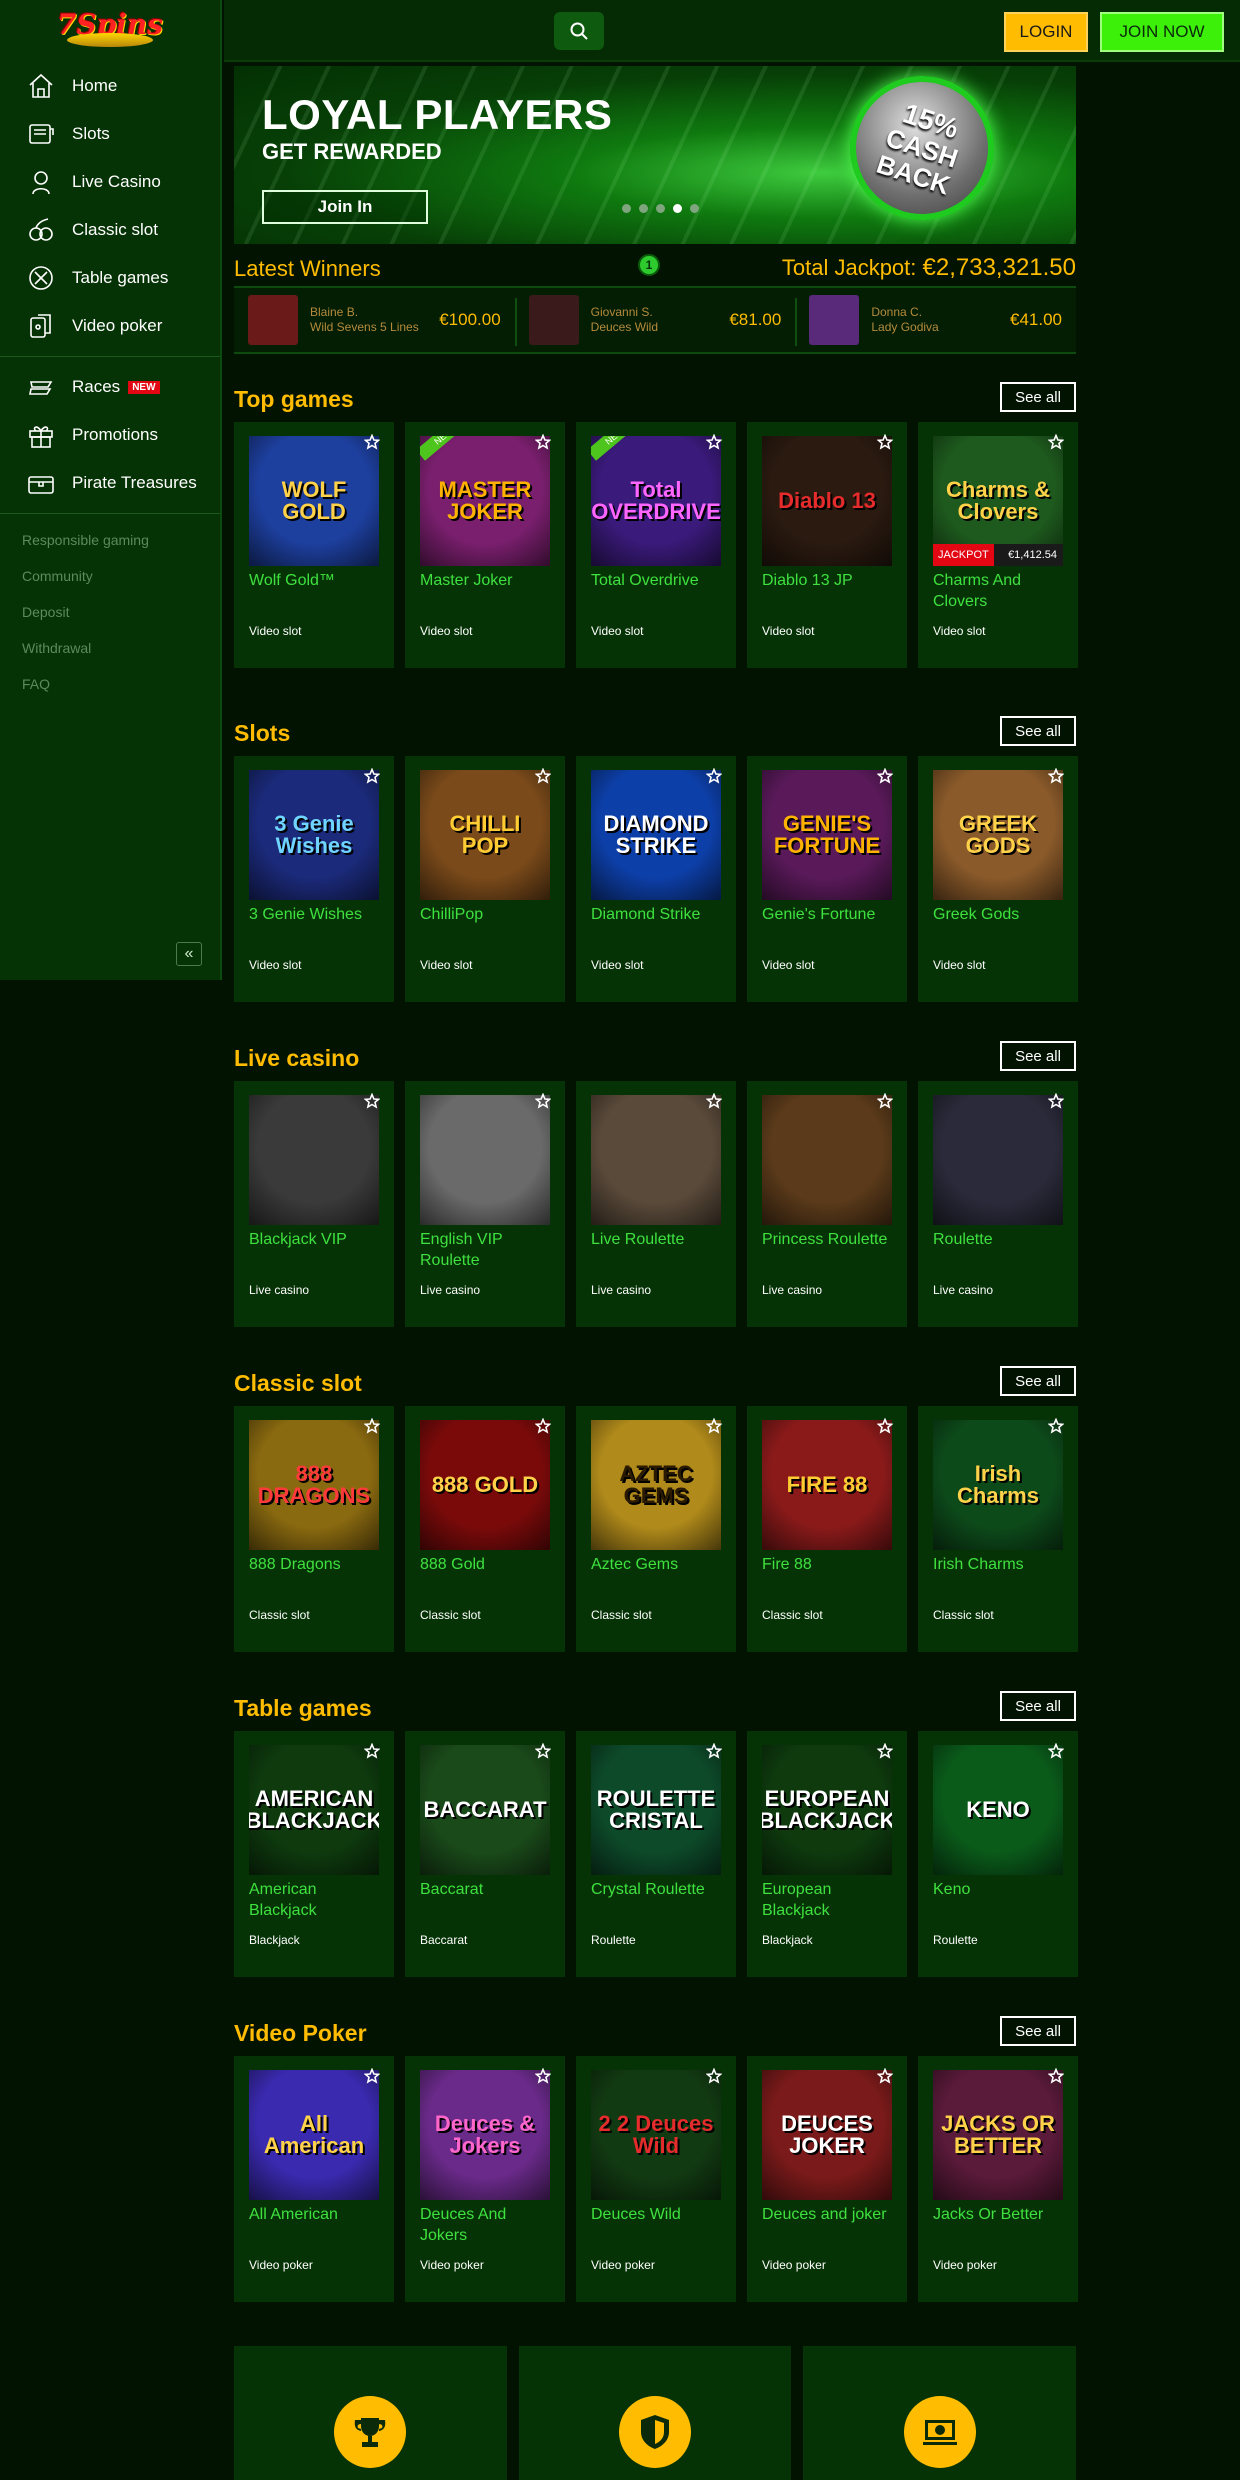 Image resolution: width=1240 pixels, height=2480 pixels. I want to click on game-name: Total Overdrive, so click(658, 580).